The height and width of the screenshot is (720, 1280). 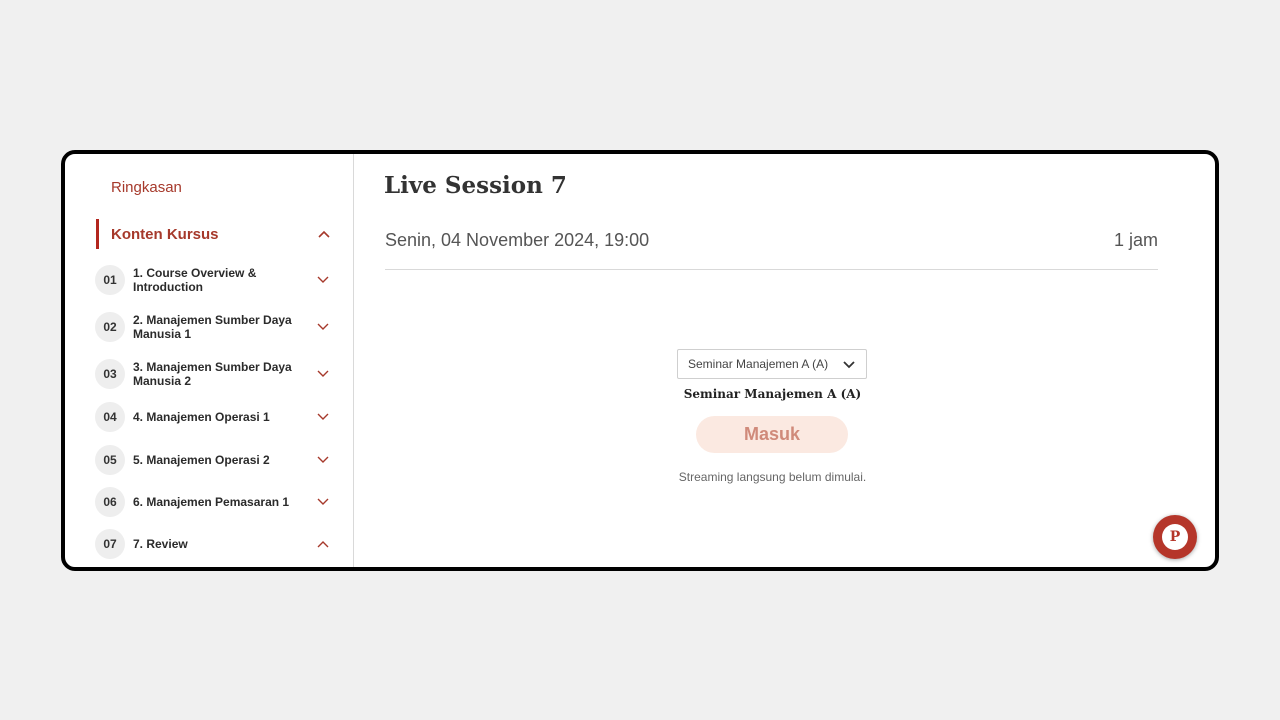 What do you see at coordinates (771, 269) in the screenshot?
I see `divider` at bounding box center [771, 269].